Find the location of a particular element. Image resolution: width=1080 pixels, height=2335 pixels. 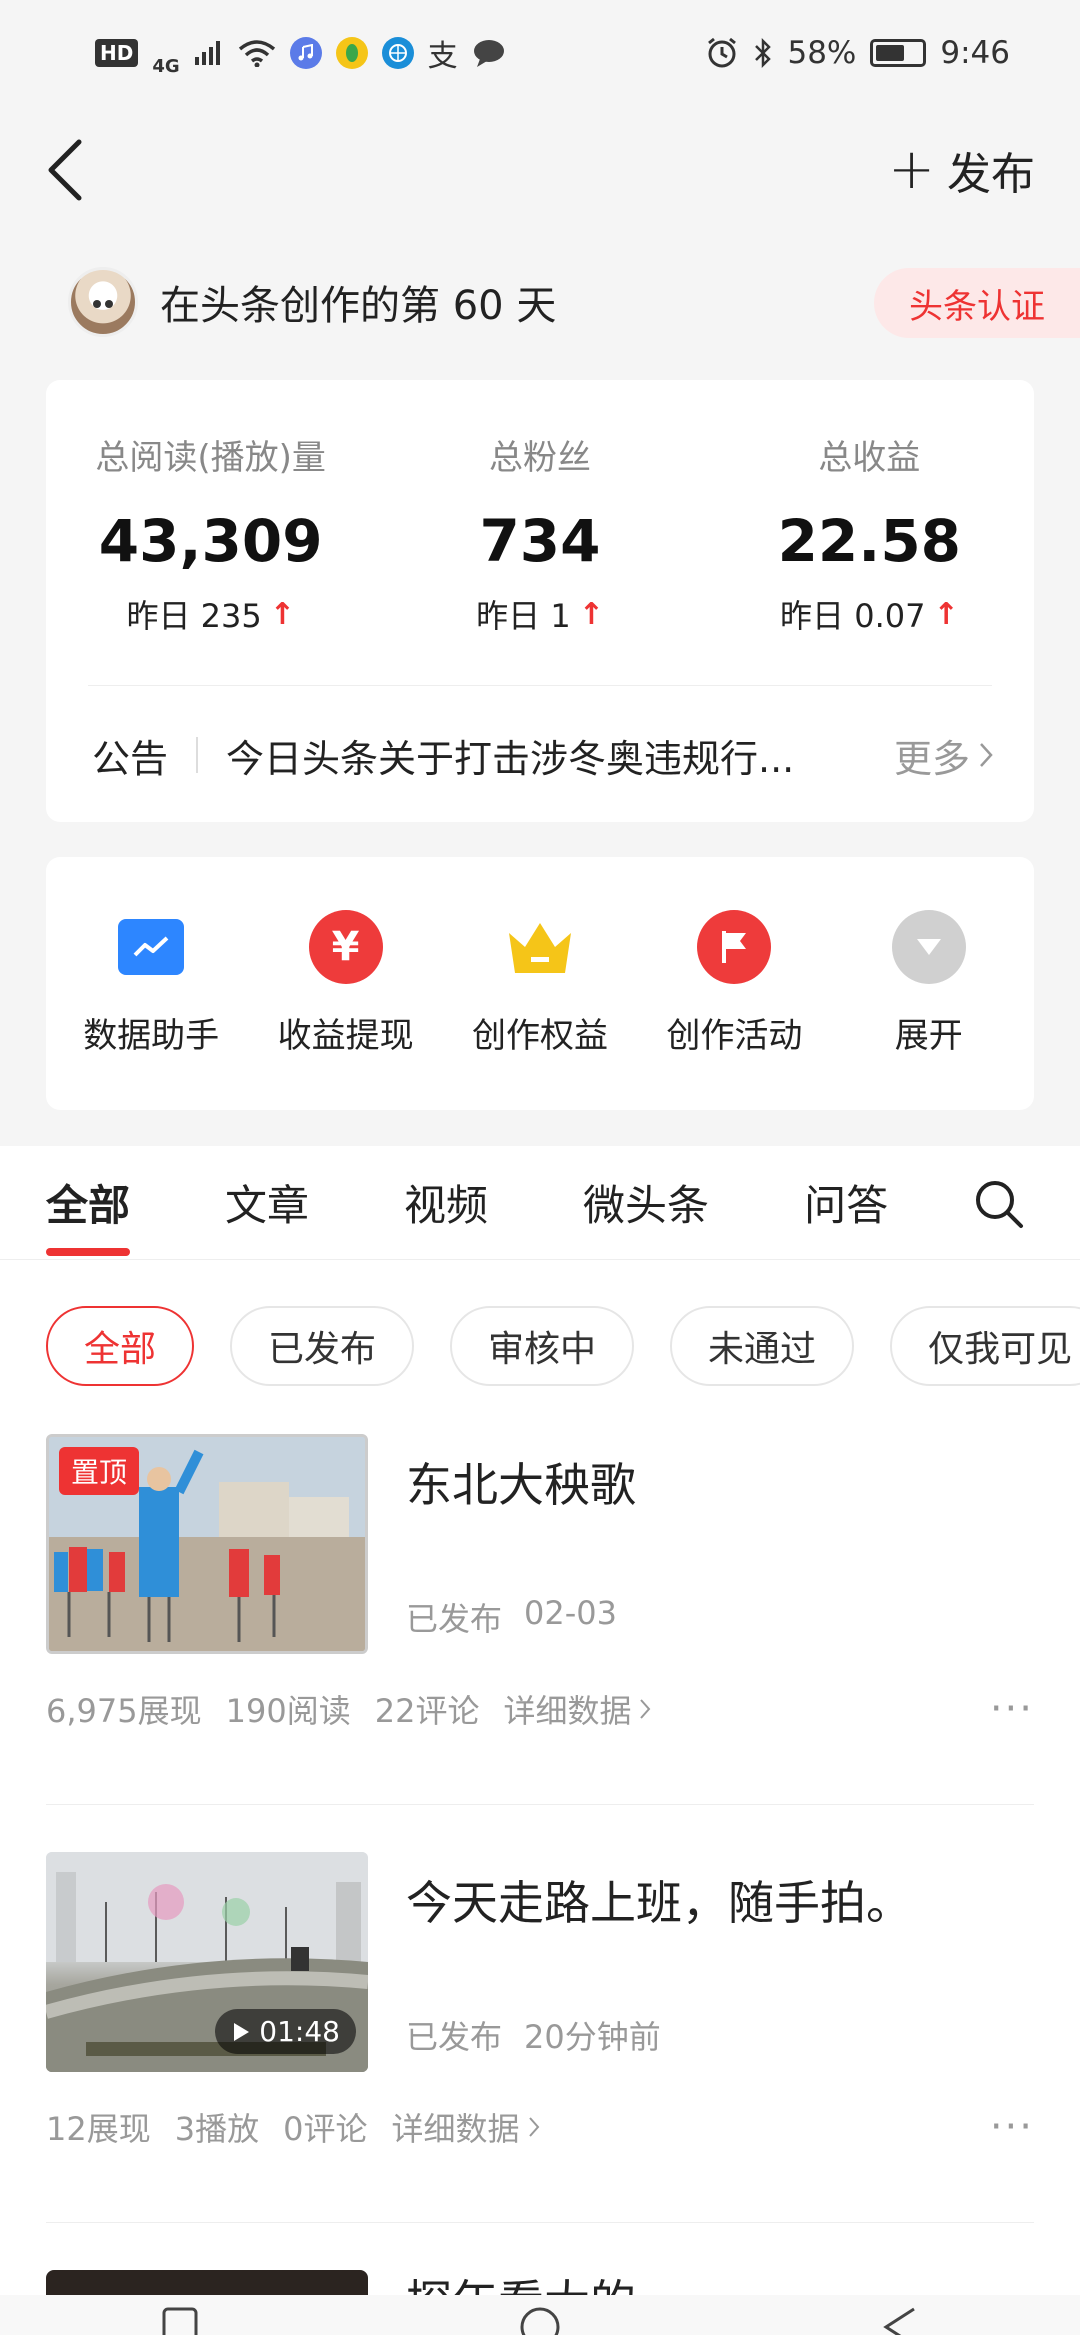

expand-icon is located at coordinates (928, 947).